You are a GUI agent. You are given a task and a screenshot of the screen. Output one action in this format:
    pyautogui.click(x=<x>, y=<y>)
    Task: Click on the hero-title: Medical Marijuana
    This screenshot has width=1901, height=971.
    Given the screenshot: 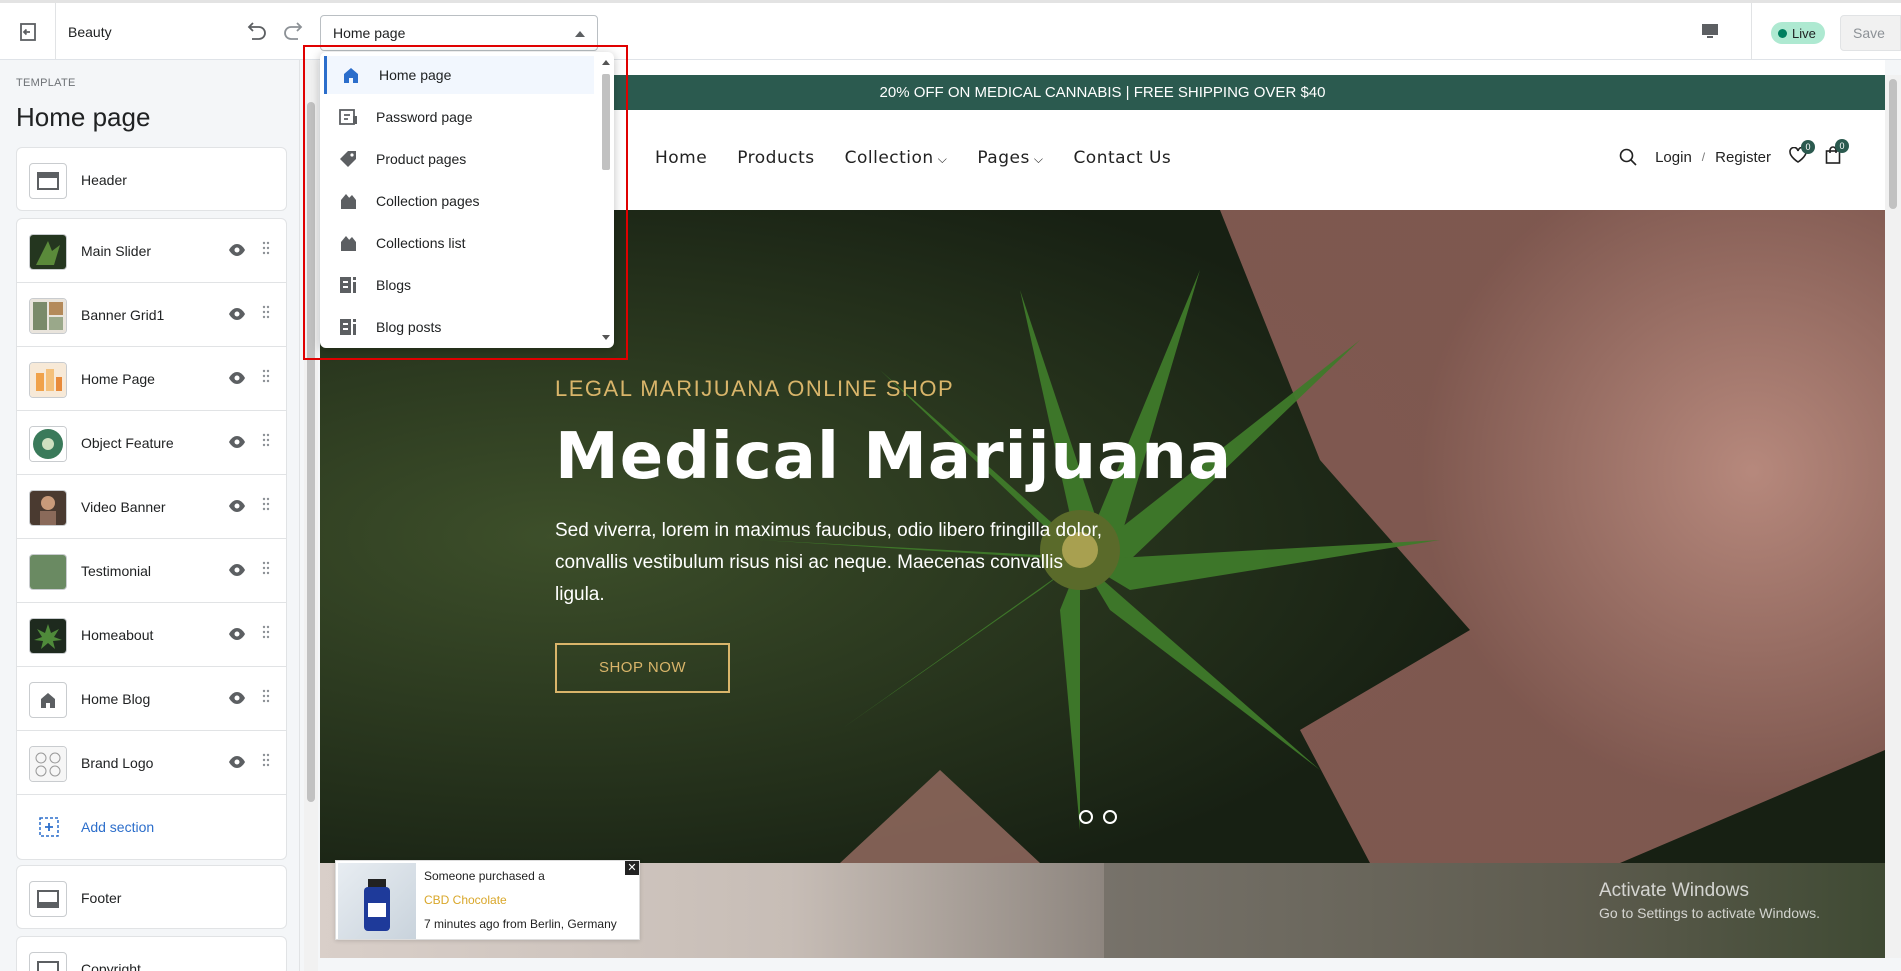 What is the action you would take?
    pyautogui.click(x=893, y=457)
    